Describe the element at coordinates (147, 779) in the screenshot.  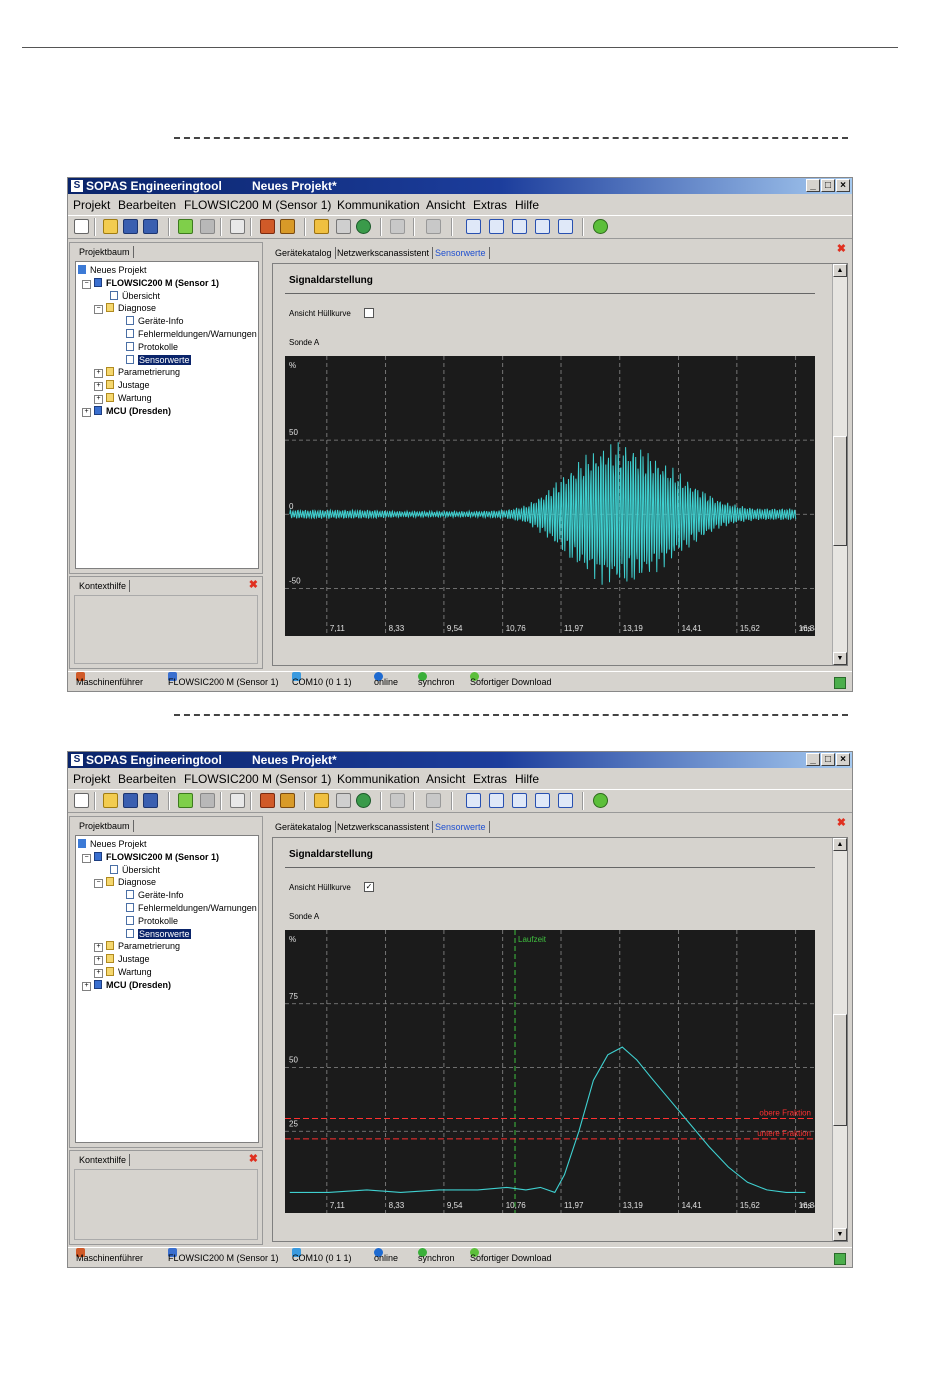
I see `menu-item: Bearbeiten` at that location.